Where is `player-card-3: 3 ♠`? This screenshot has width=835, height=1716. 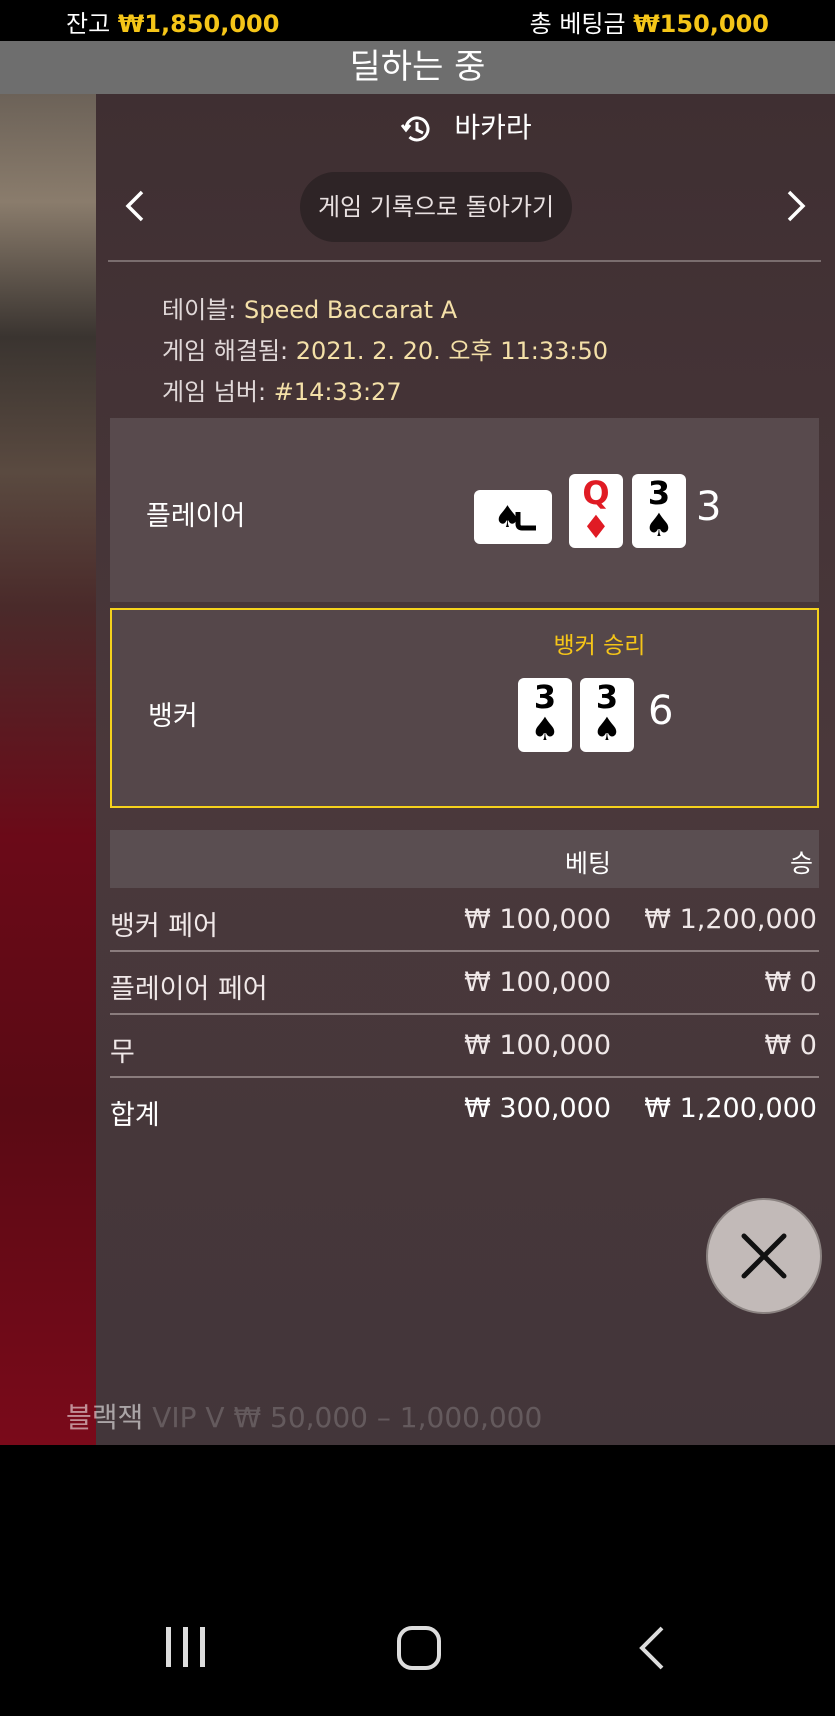
player-card-3: 3 ♠ is located at coordinates (659, 511).